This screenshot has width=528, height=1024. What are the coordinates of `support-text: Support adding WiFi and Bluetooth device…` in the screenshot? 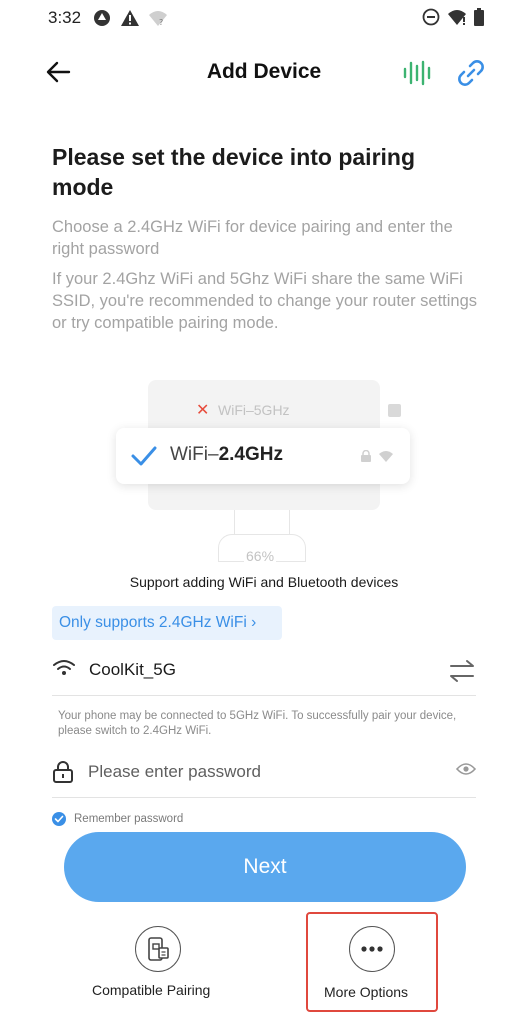 It's located at (264, 582).